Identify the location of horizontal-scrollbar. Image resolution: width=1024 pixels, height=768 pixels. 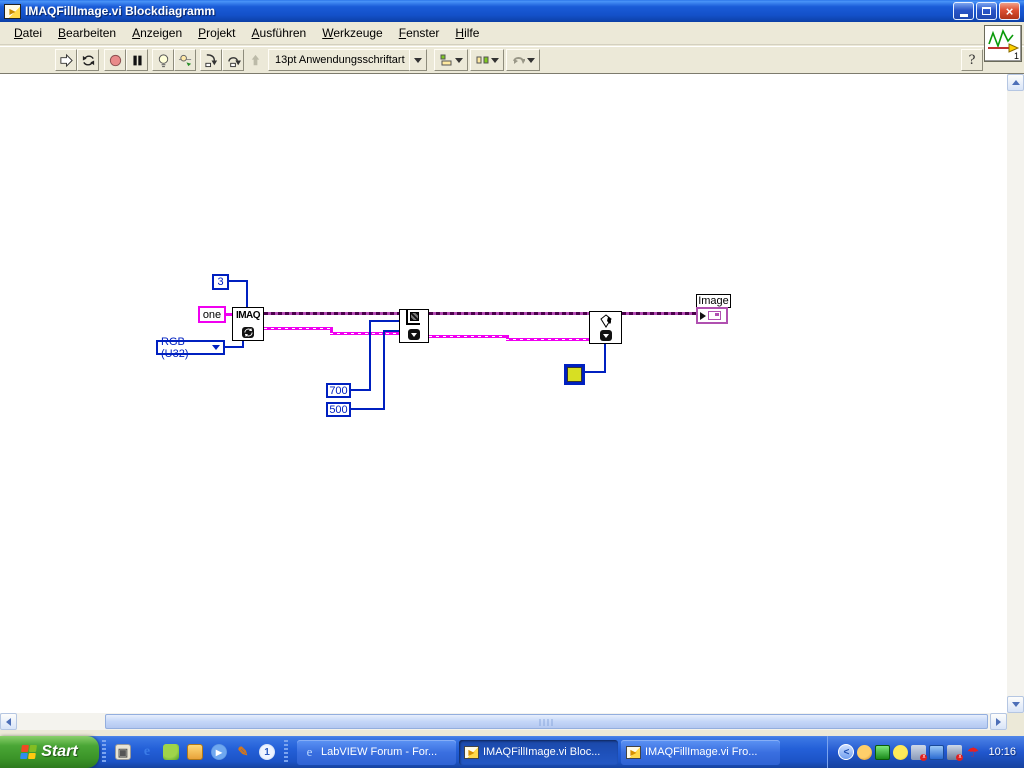
(503, 721).